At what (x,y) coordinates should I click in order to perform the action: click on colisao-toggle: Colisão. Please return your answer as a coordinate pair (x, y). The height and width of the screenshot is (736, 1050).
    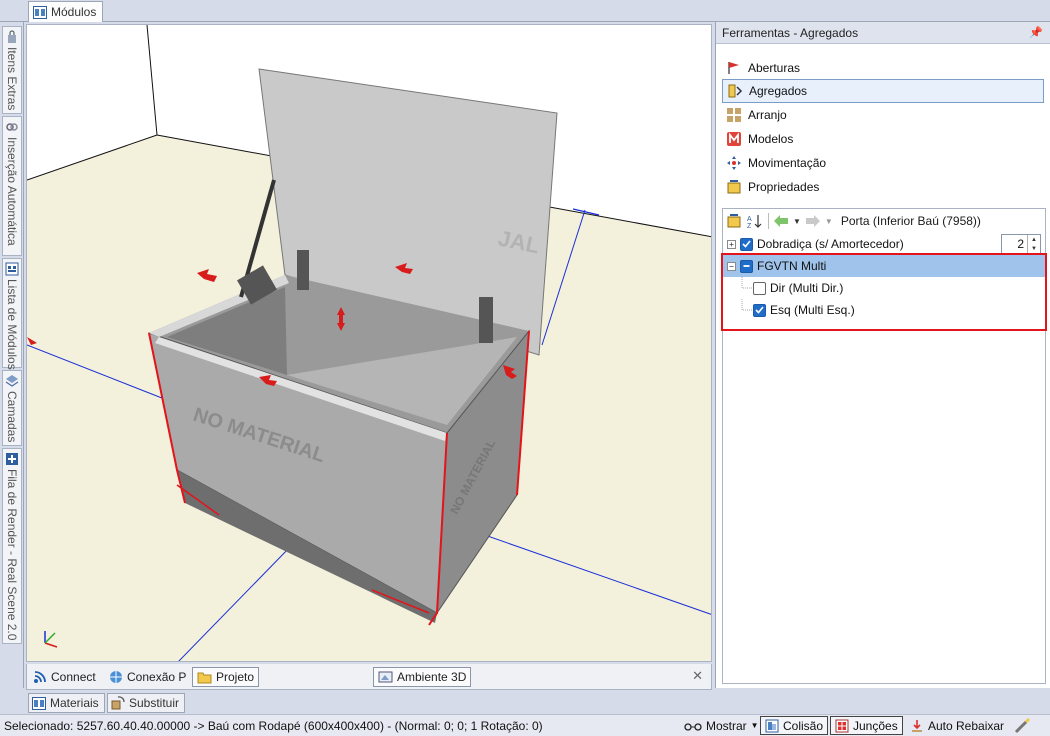
    Looking at the image, I should click on (794, 725).